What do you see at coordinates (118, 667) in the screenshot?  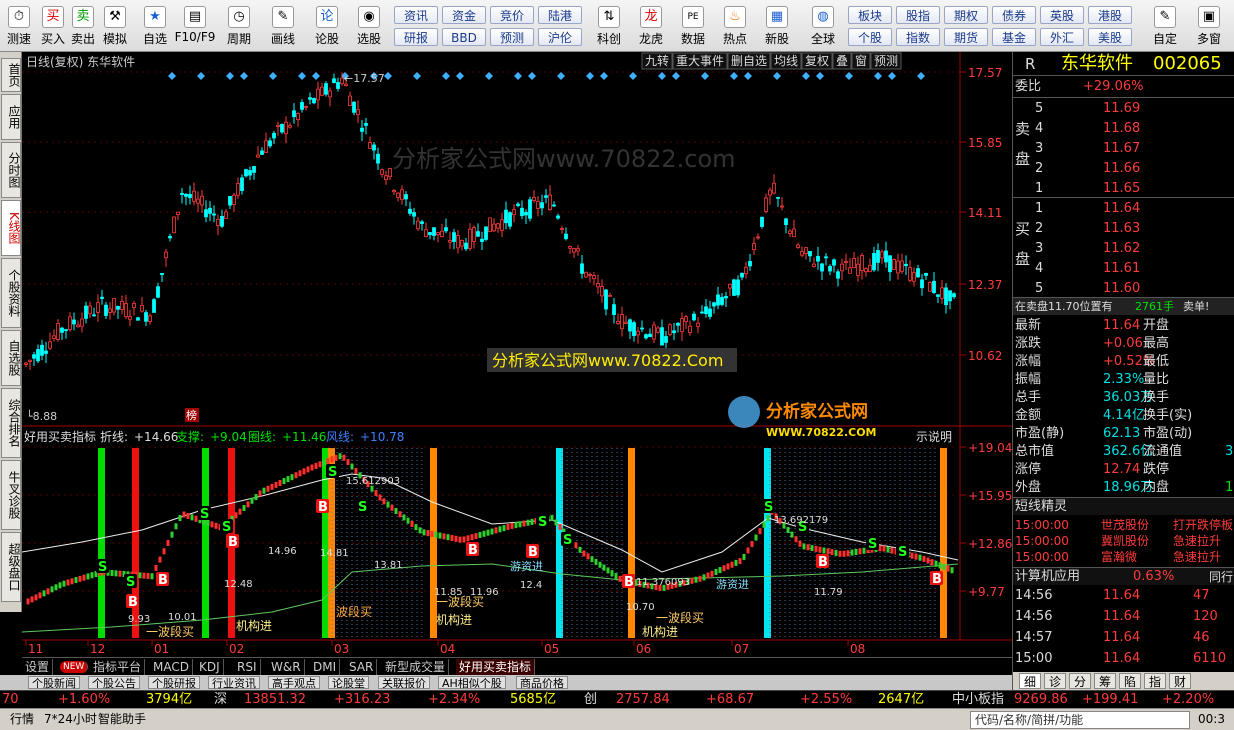 I see `indicator-platform-tab: 指标平台` at bounding box center [118, 667].